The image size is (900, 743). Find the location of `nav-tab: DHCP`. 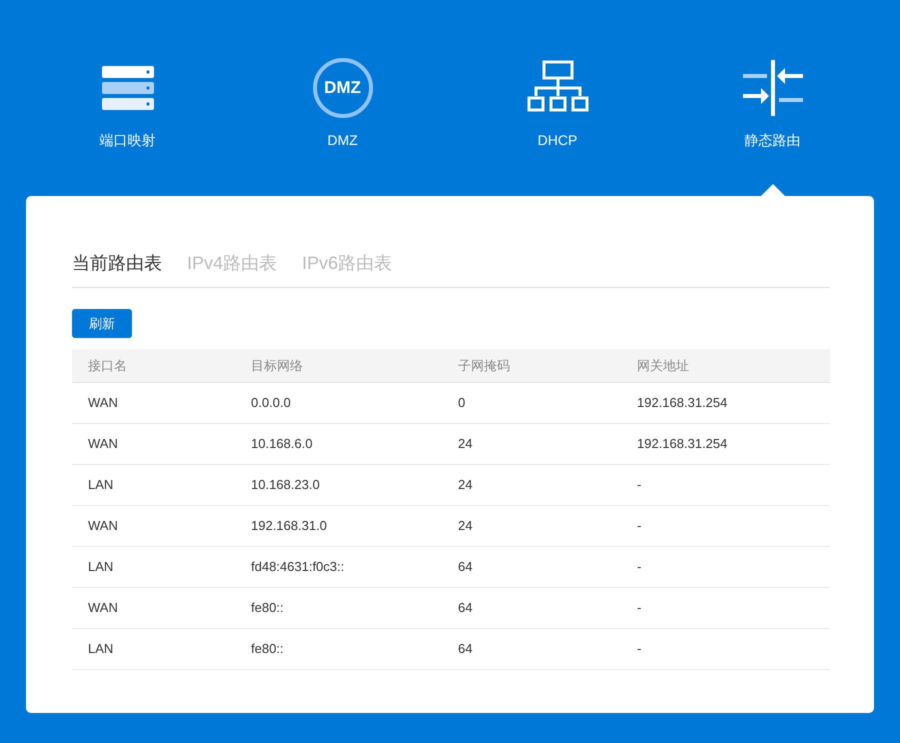

nav-tab: DHCP is located at coordinates (558, 140).